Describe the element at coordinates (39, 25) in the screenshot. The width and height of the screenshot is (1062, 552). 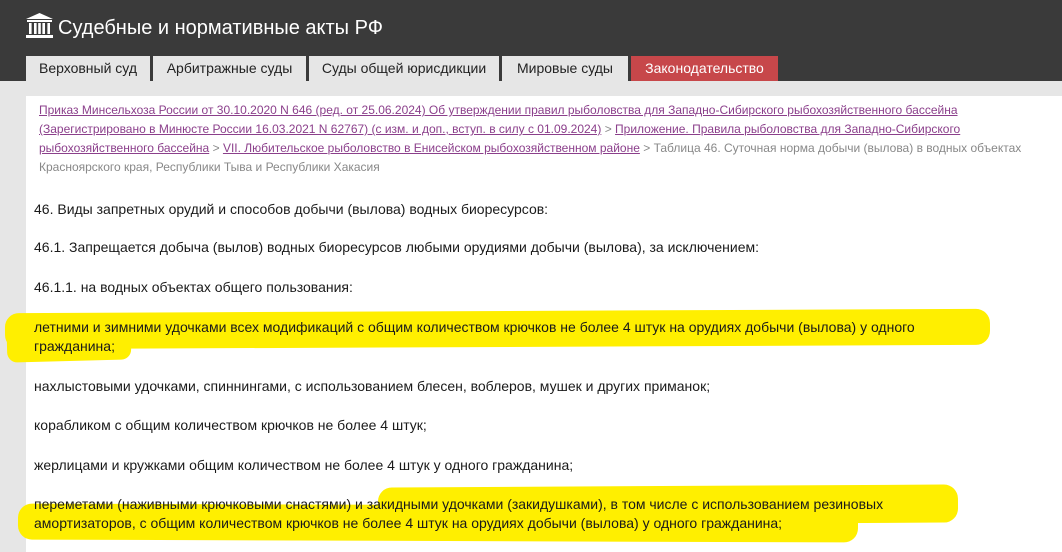
I see `courthouse-icon` at that location.